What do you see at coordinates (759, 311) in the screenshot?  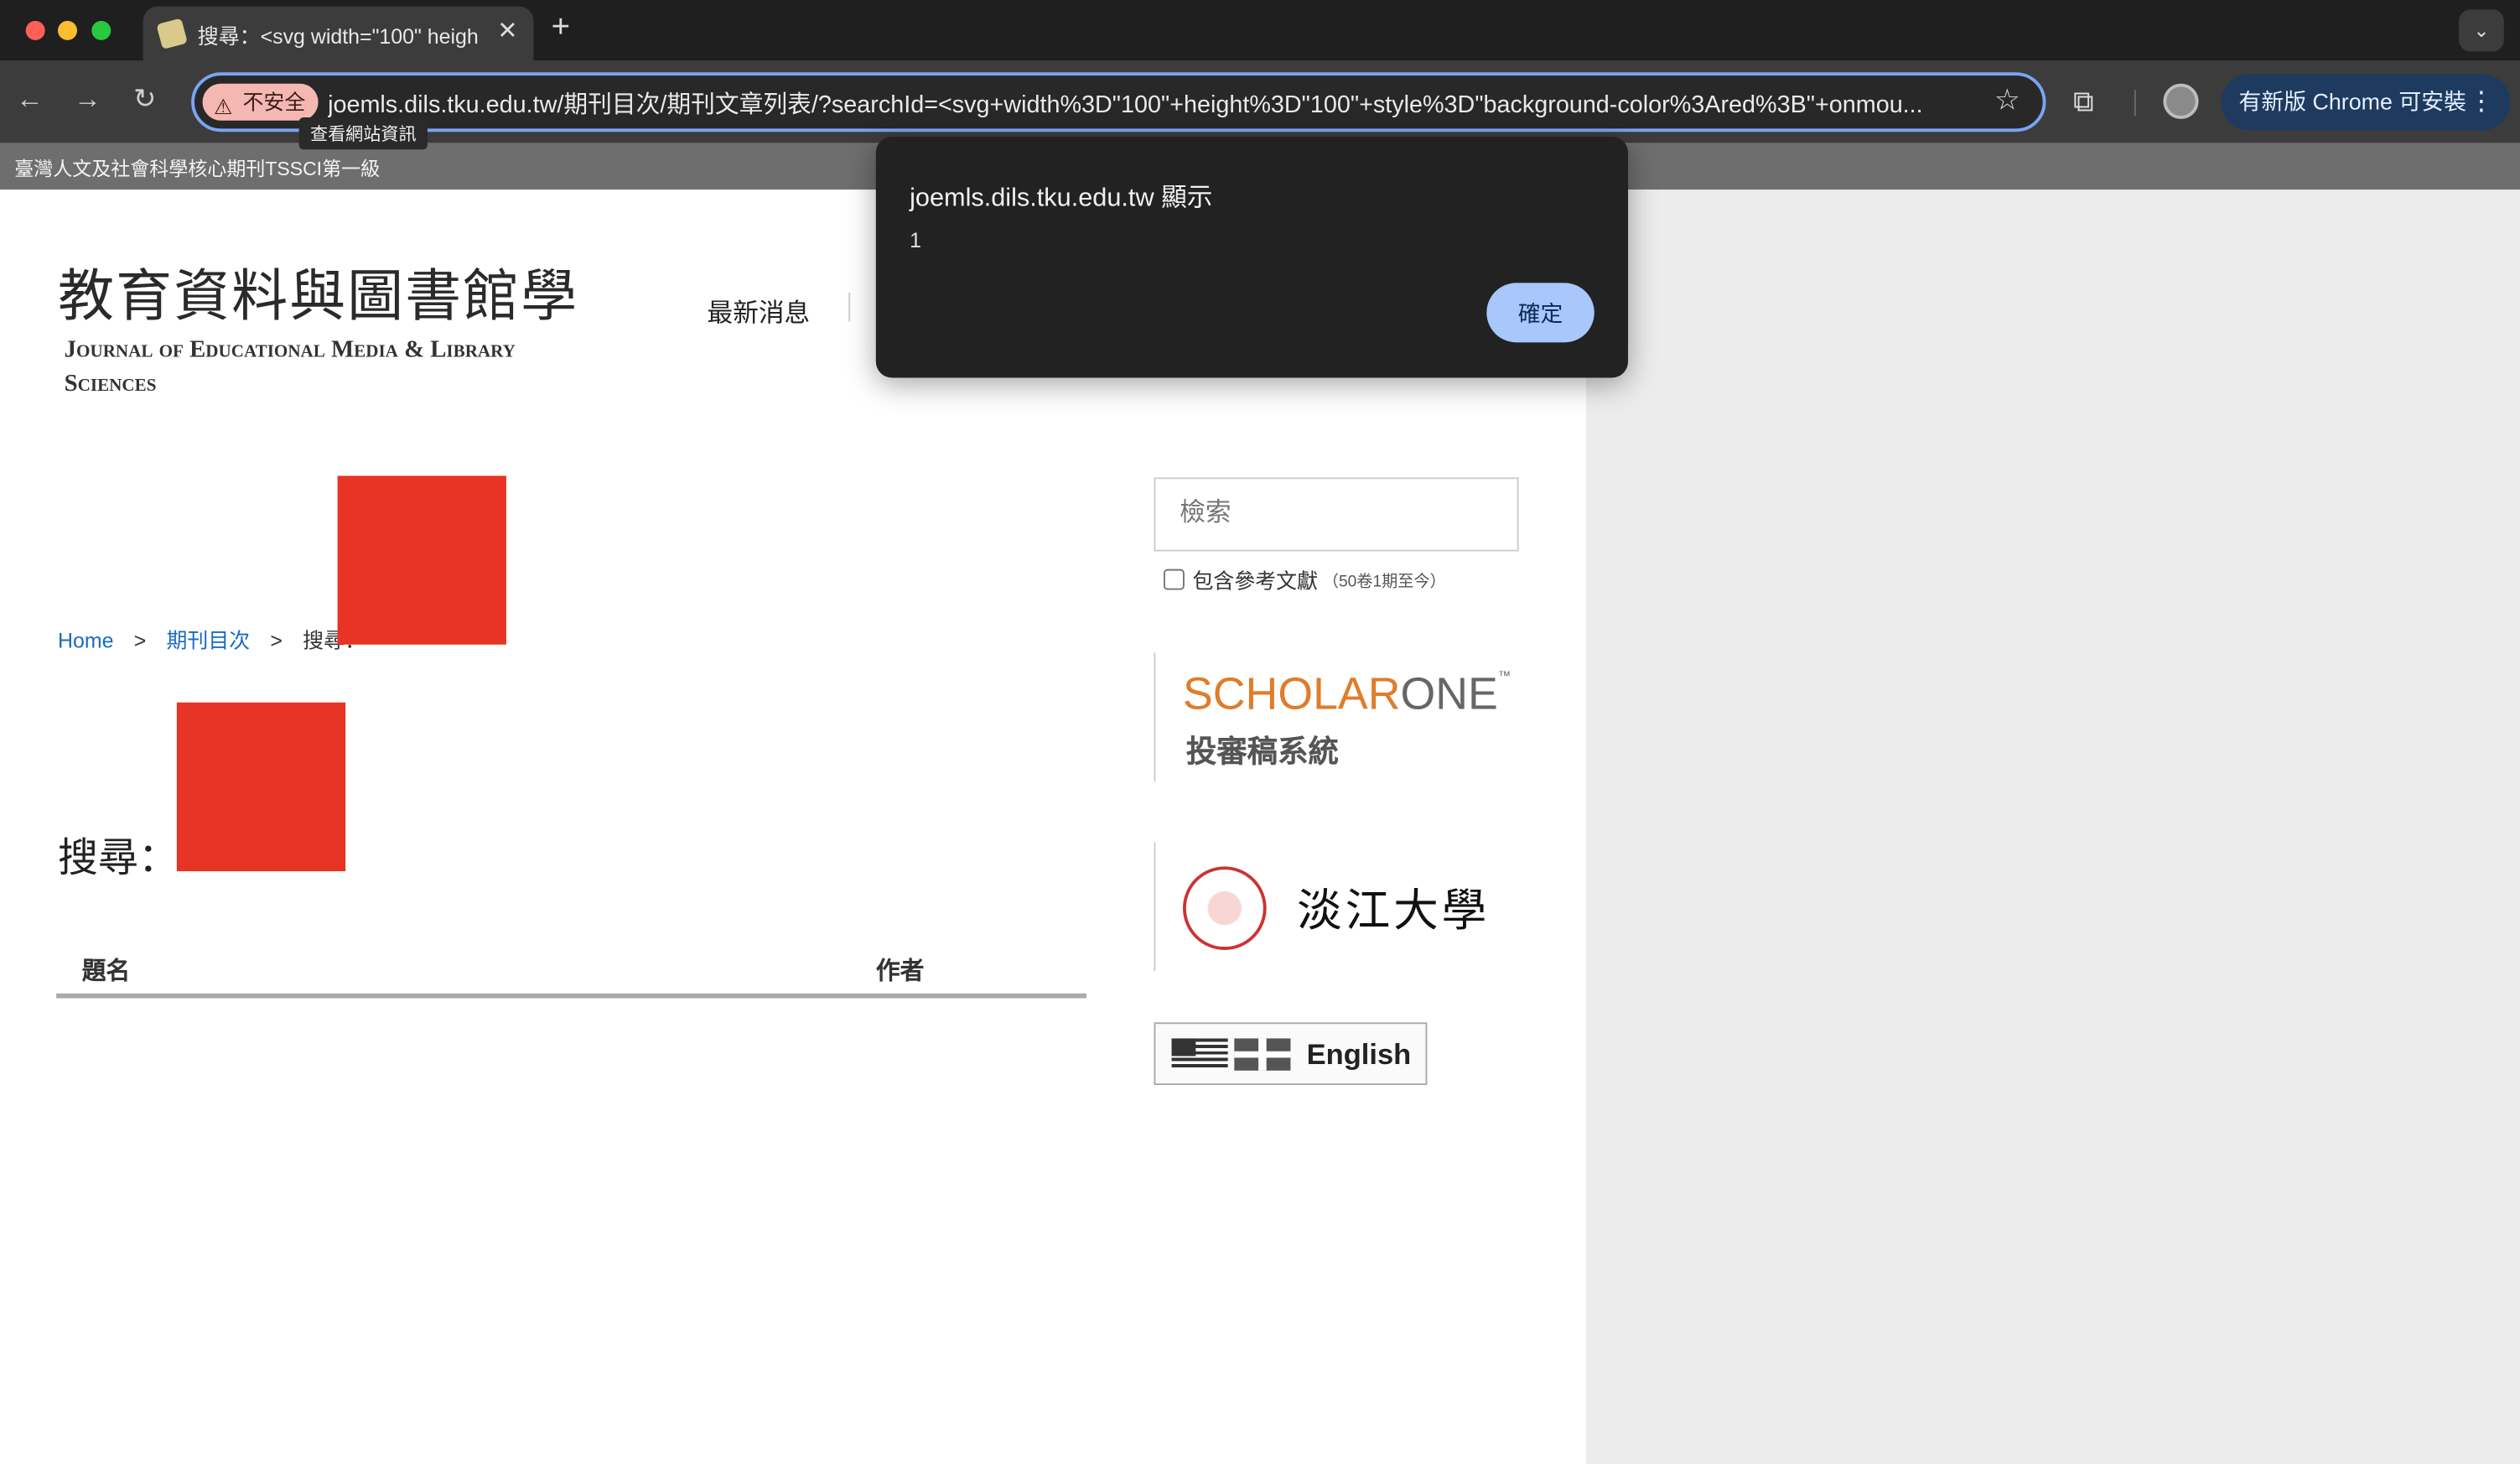 I see `nav-latest-news: 最新消息` at bounding box center [759, 311].